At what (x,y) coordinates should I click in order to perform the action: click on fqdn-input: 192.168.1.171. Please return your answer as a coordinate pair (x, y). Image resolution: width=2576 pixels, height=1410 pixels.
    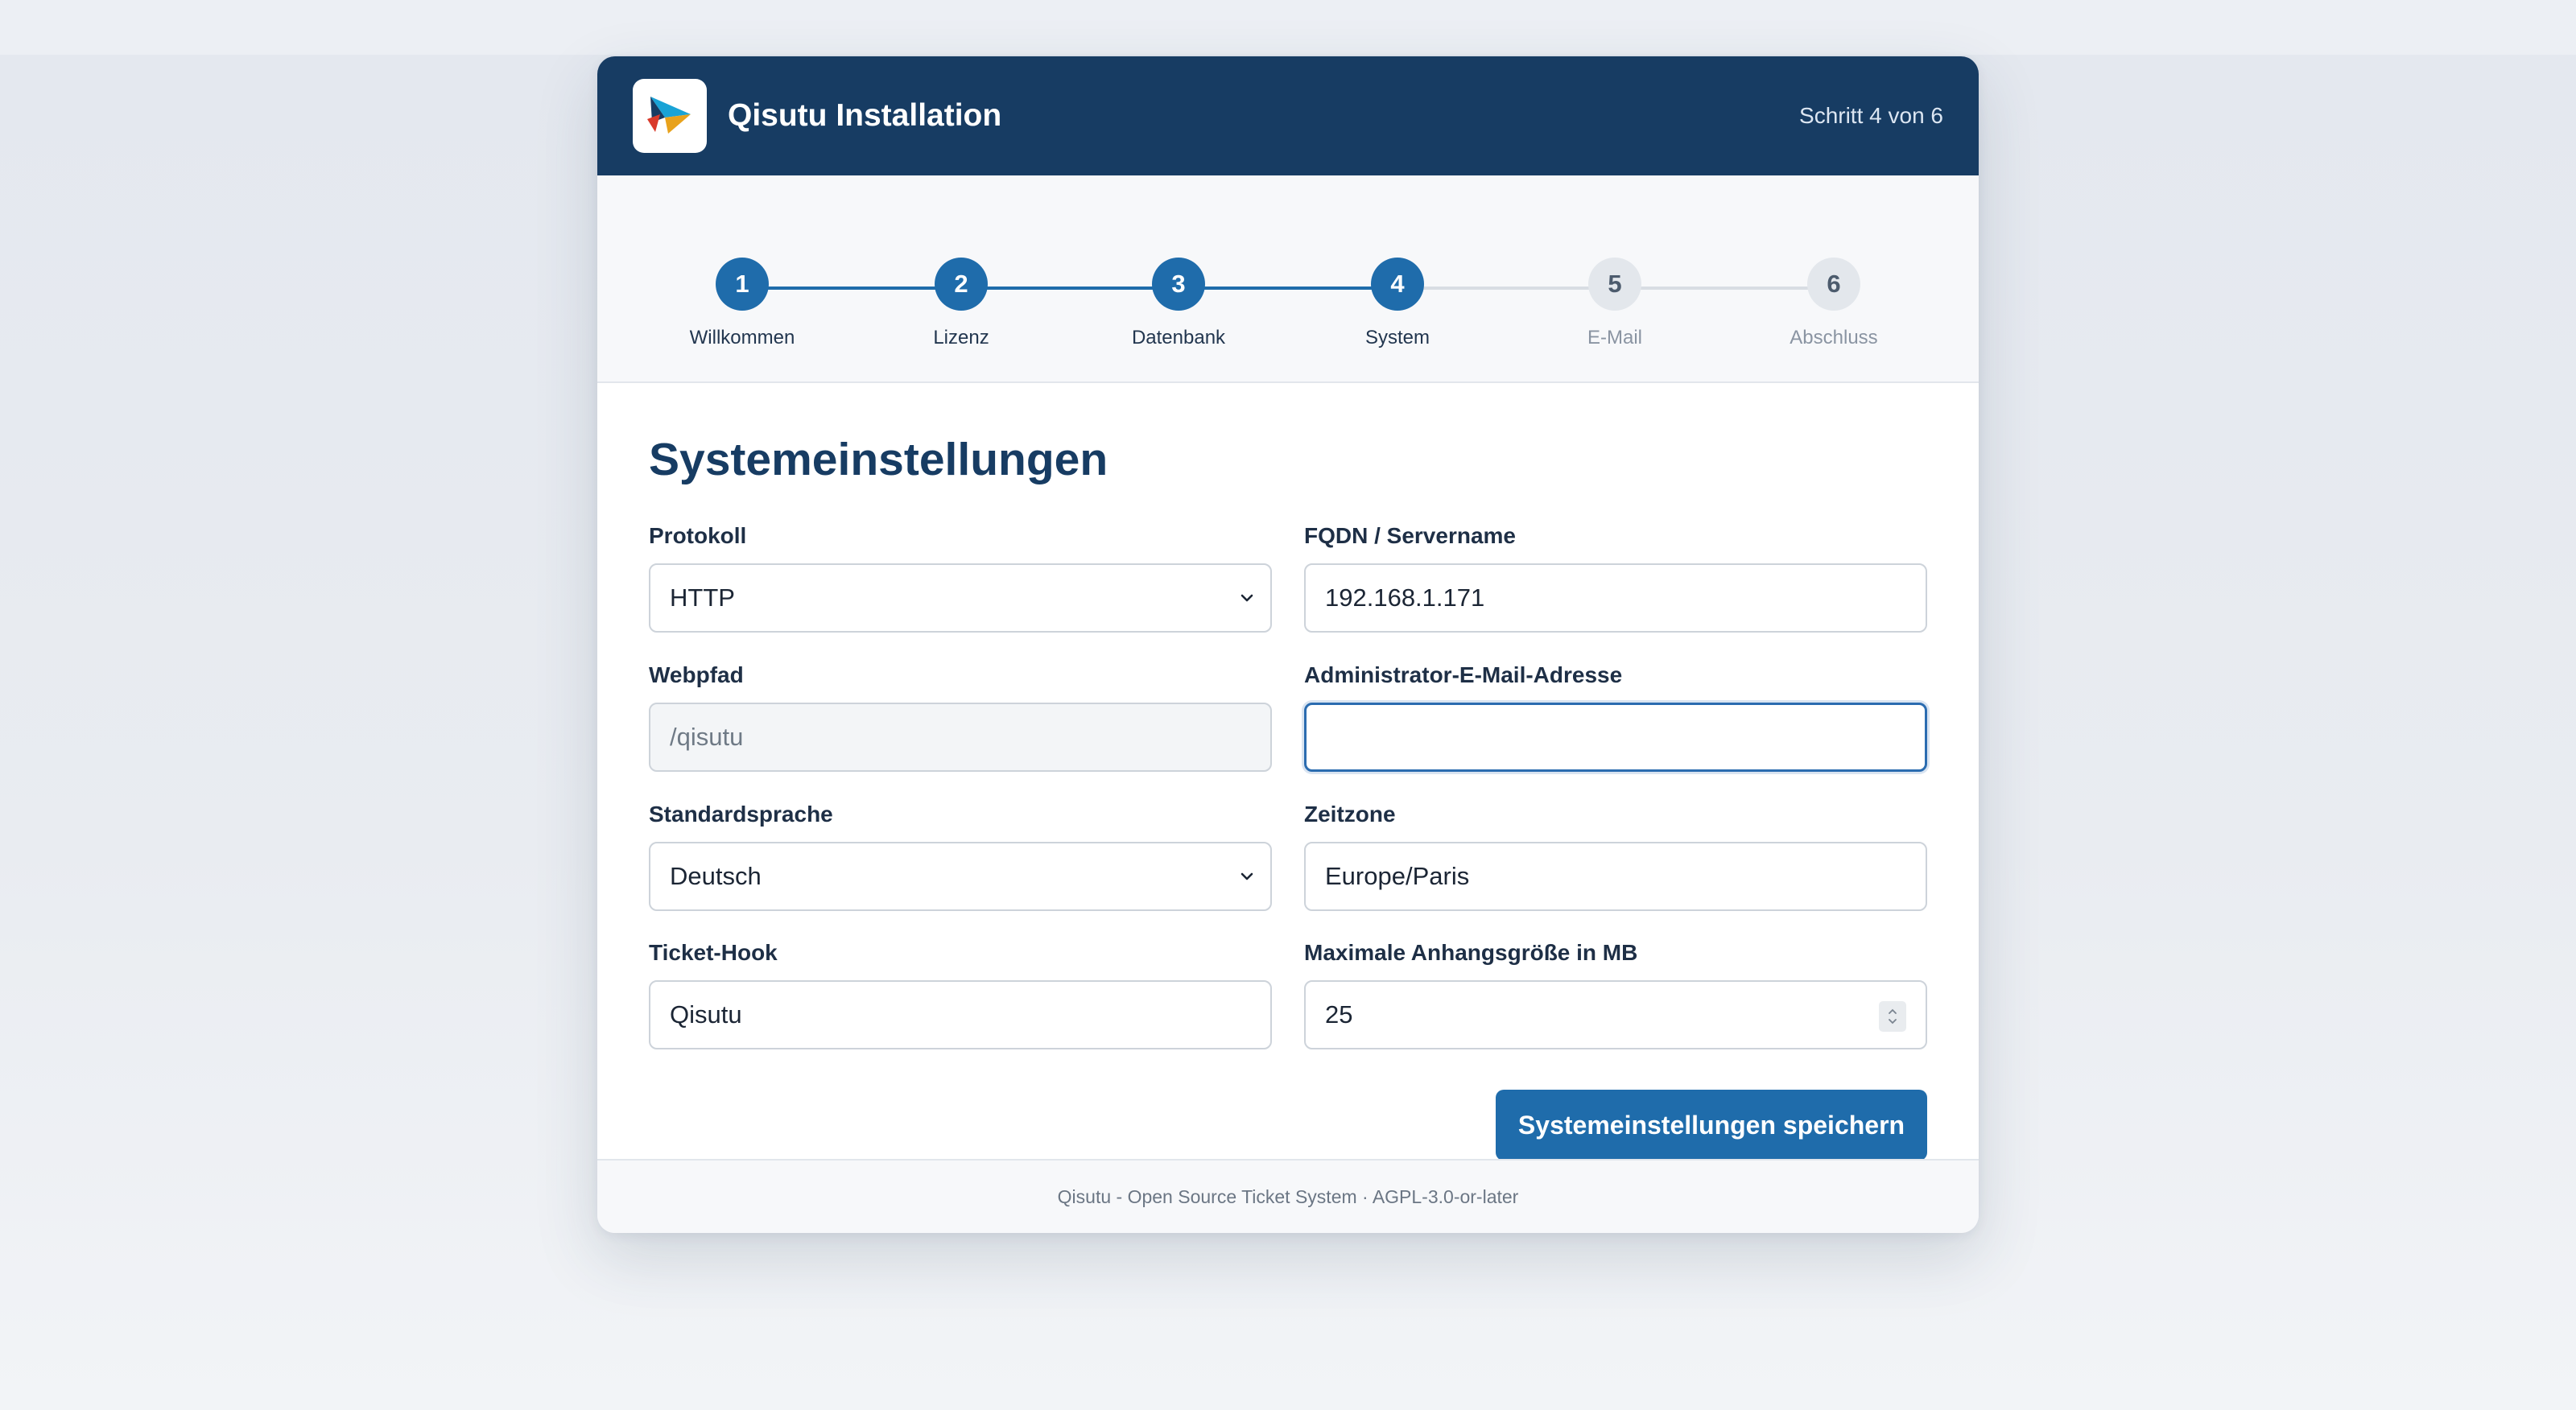
    Looking at the image, I should click on (1615, 598).